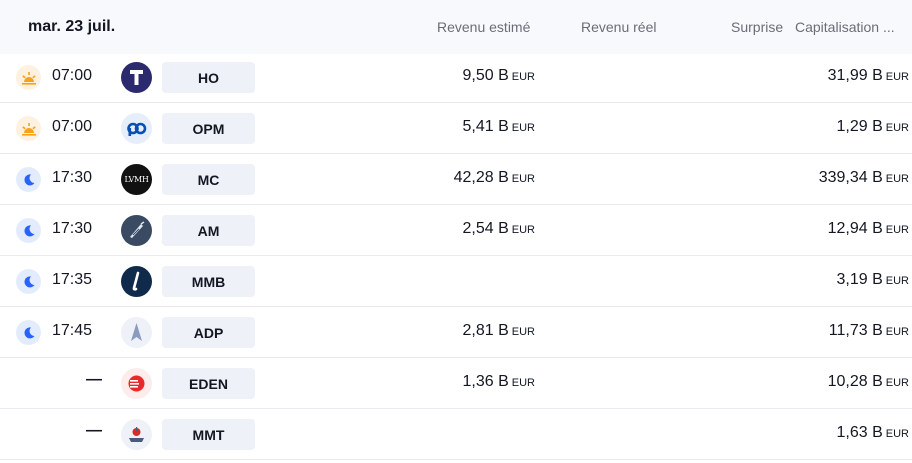  Describe the element at coordinates (208, 281) in the screenshot. I see `ticker-badge: MMB` at that location.